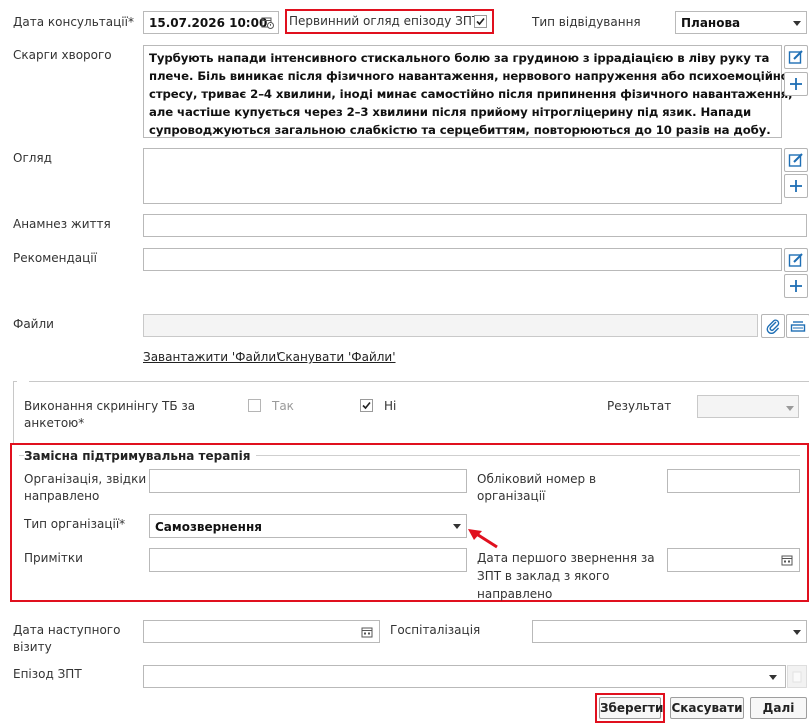 This screenshot has width=809, height=724. What do you see at coordinates (462, 259) in the screenshot?
I see `recommendations-input` at bounding box center [462, 259].